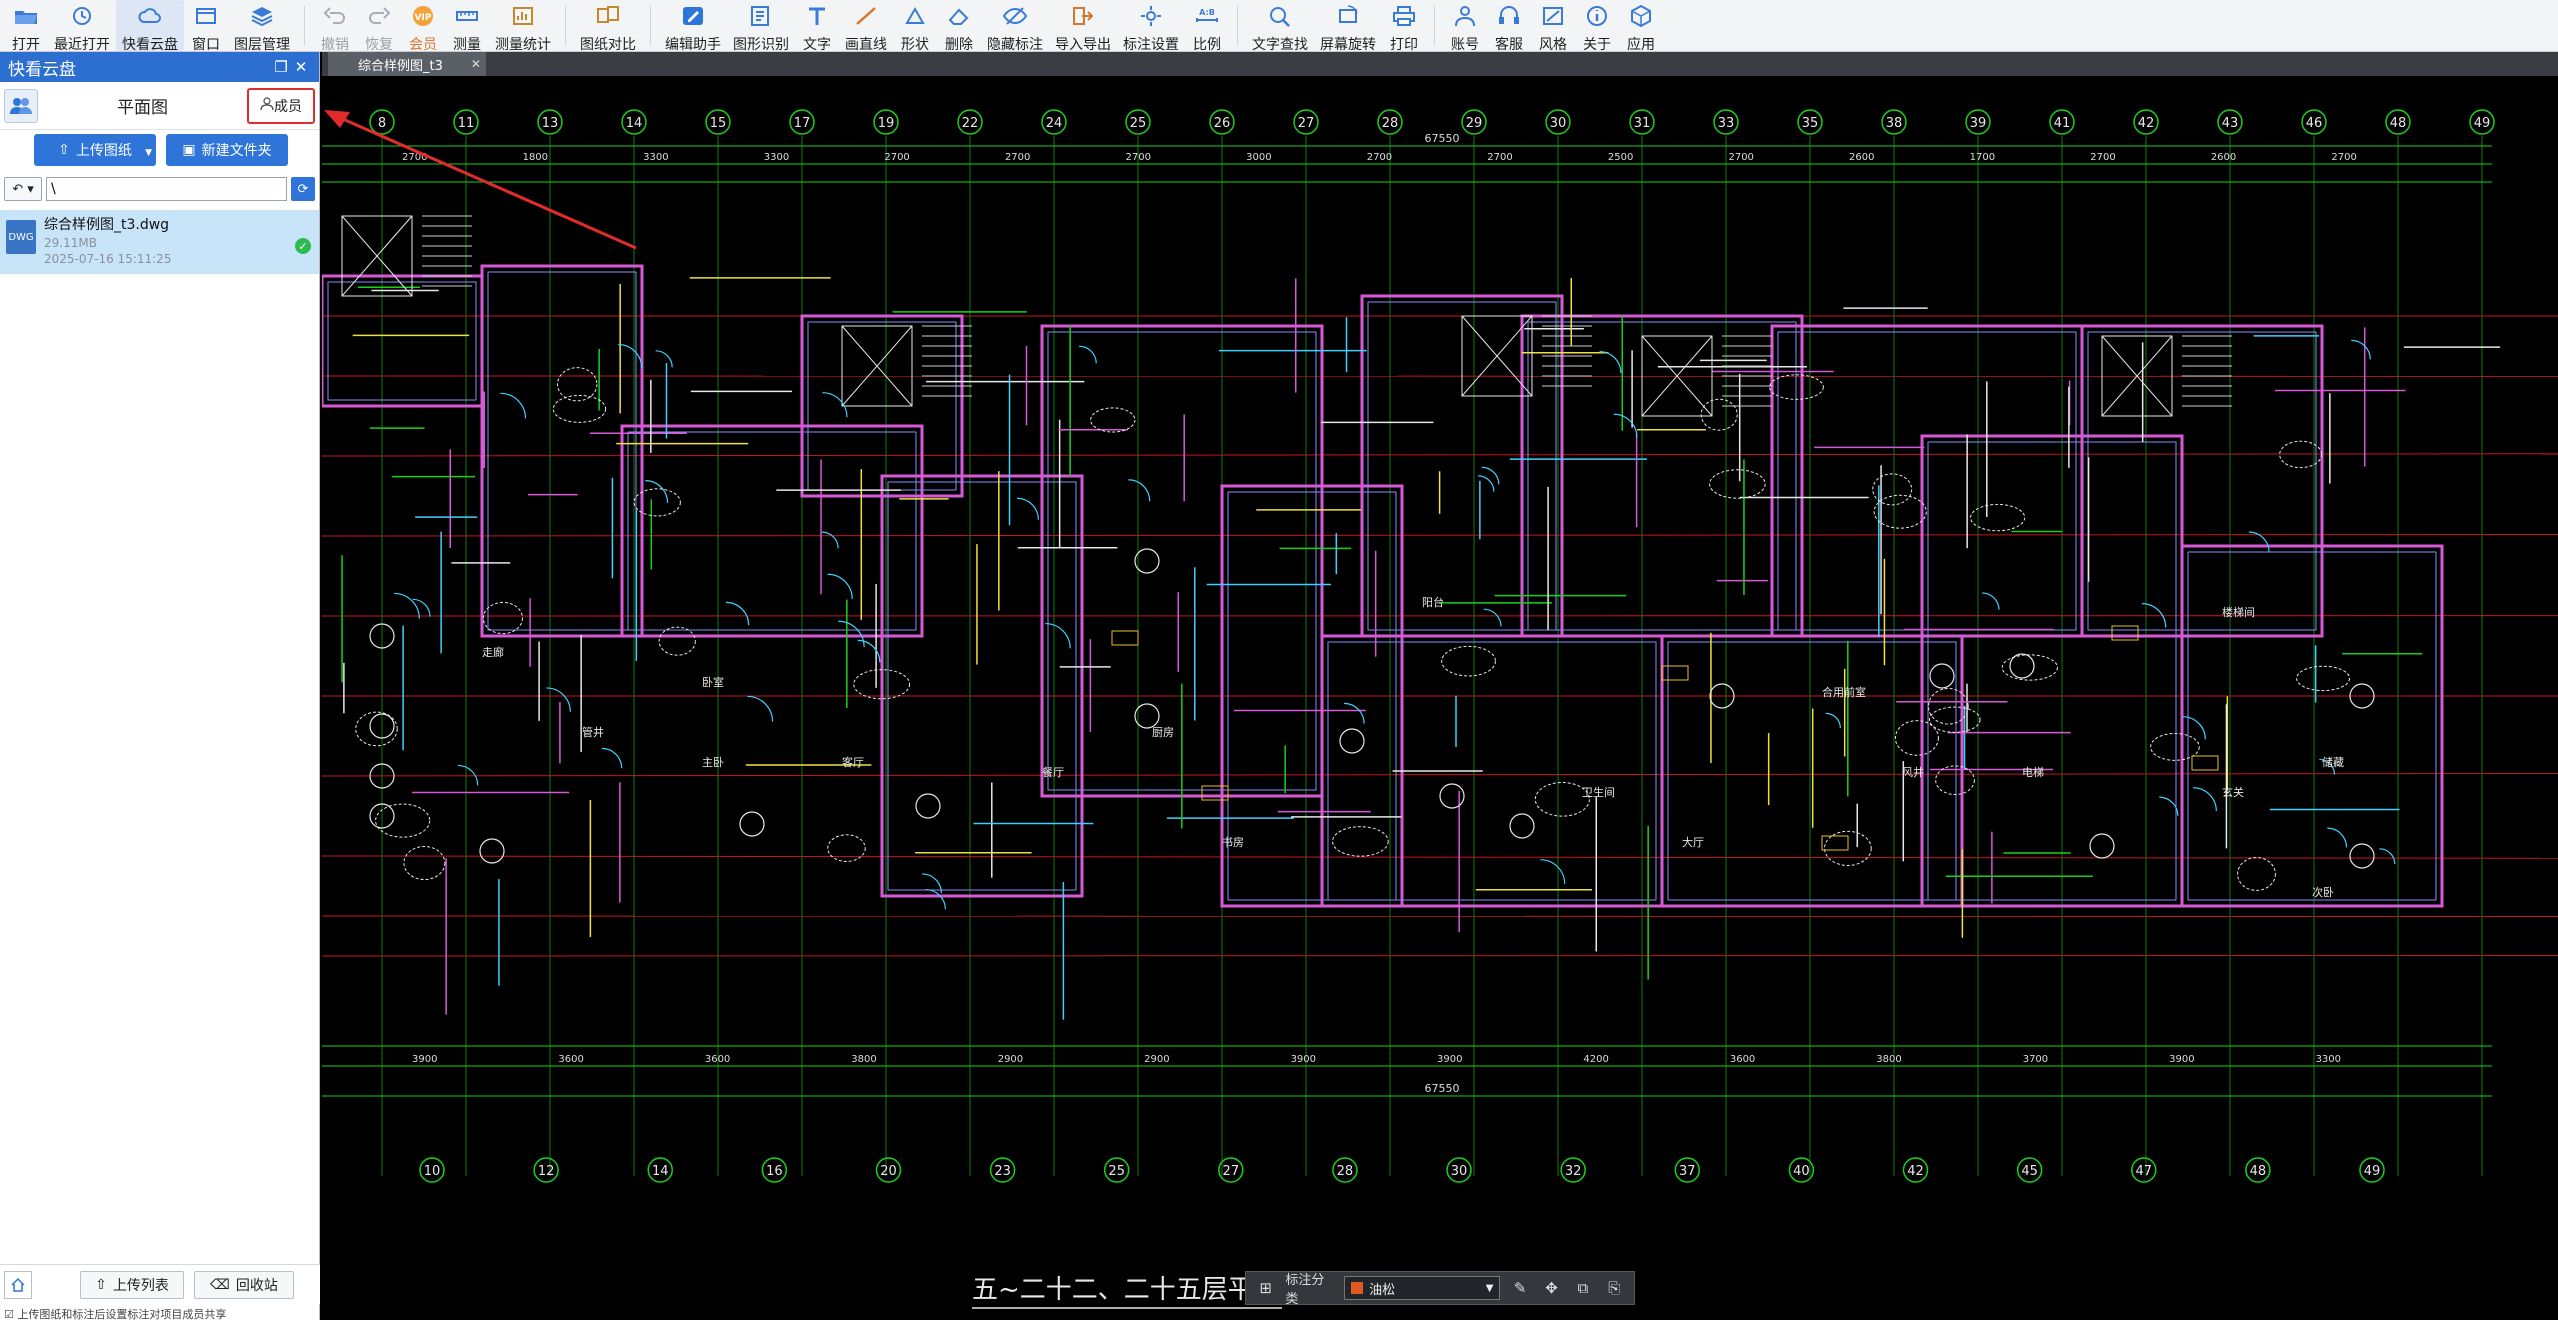 This screenshot has height=1320, width=2558. Describe the element at coordinates (1553, 26) in the screenshot. I see `toolbar-style-button: 风格` at that location.